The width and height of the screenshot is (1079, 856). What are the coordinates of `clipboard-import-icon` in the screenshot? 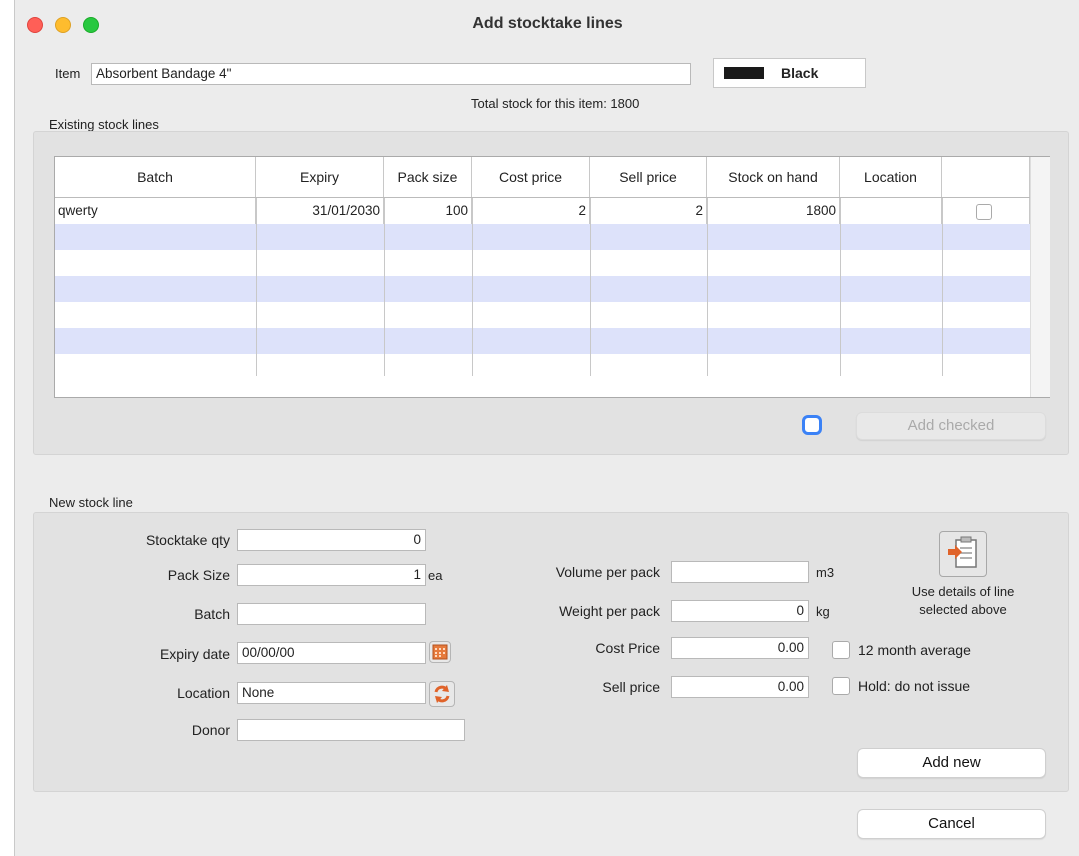 It's located at (962, 552).